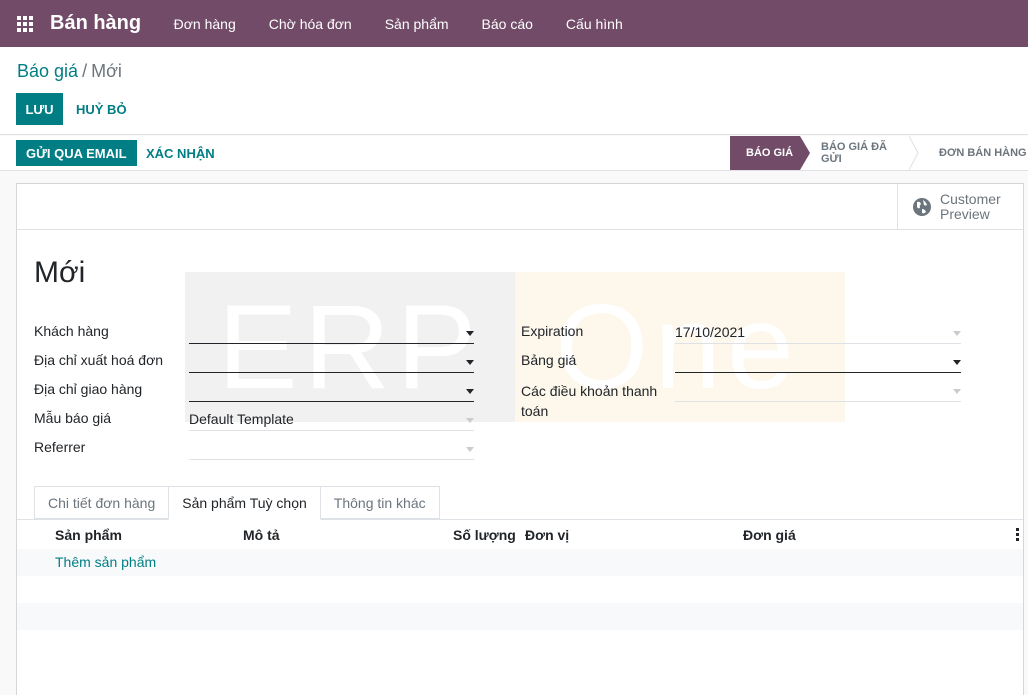 The height and width of the screenshot is (695, 1028). I want to click on customer-dropdown-icon, so click(470, 333).